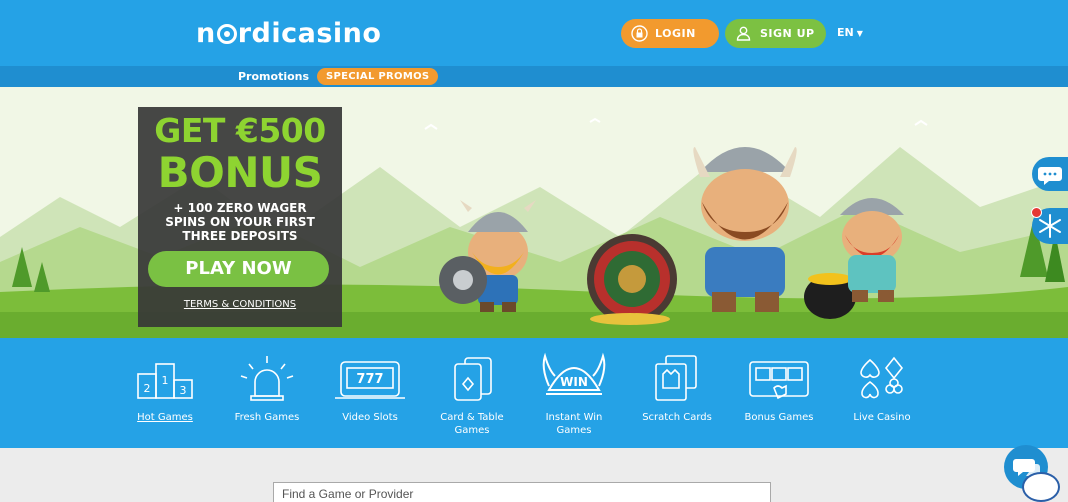 Image resolution: width=1068 pixels, height=502 pixels. I want to click on signup-label: SIGN UP, so click(787, 33).